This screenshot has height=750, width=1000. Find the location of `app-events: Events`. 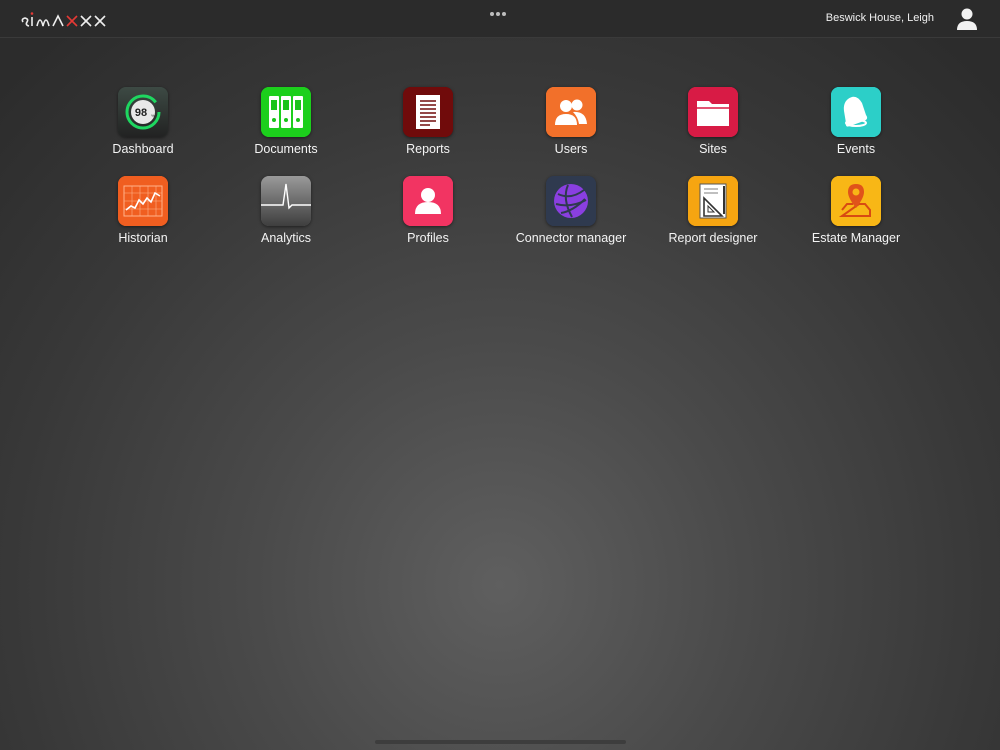

app-events: Events is located at coordinates (856, 127).